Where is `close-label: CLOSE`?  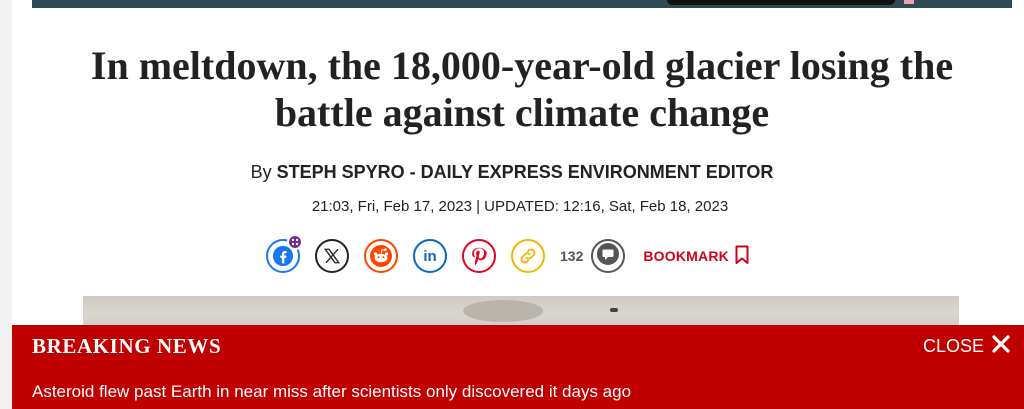 close-label: CLOSE is located at coordinates (953, 346).